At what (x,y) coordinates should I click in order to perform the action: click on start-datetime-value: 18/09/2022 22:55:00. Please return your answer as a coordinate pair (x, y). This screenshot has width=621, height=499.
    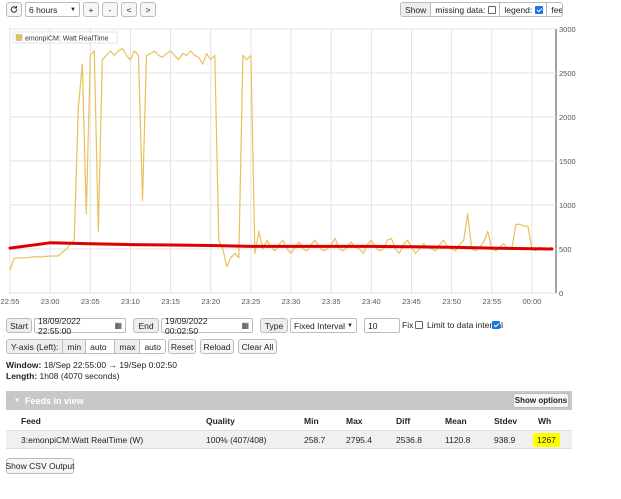
    Looking at the image, I should click on (59, 325).